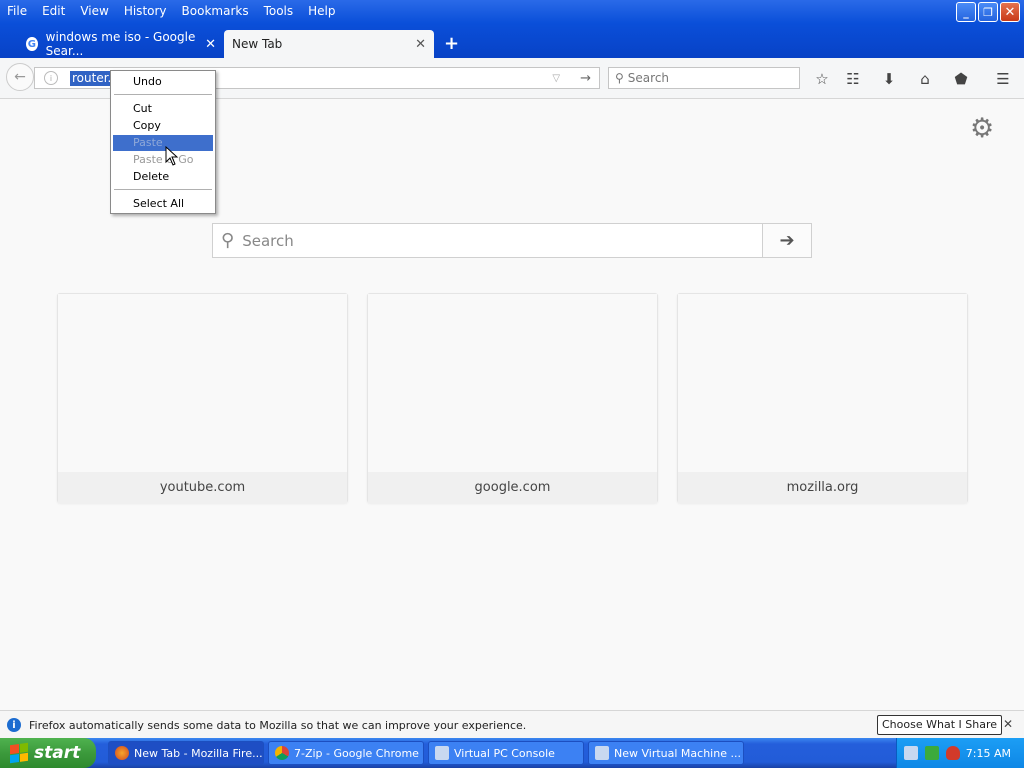 The image size is (1024, 768). Describe the element at coordinates (932, 753) in the screenshot. I see `network-tray-icon` at that location.